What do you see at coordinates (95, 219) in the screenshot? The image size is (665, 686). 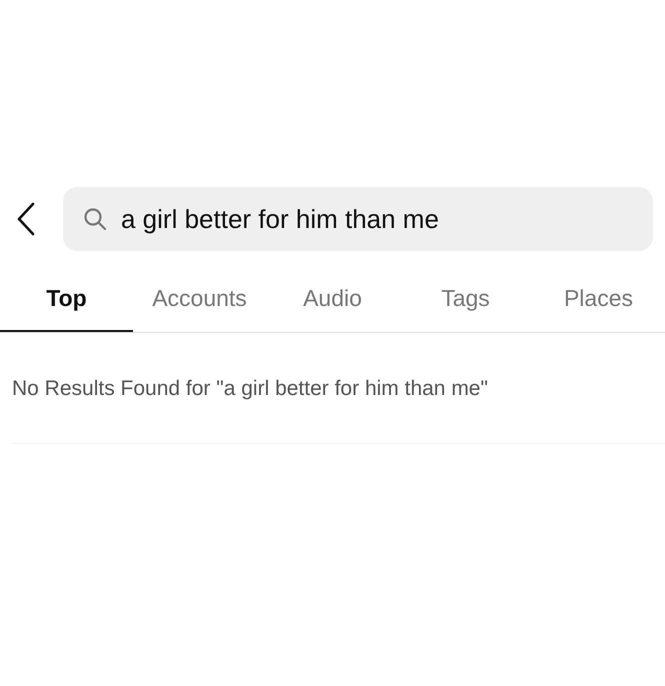 I see `search-icon` at bounding box center [95, 219].